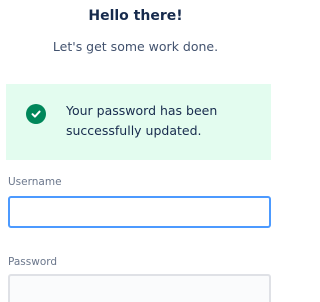 This screenshot has width=320, height=302. I want to click on username-input, so click(139, 212).